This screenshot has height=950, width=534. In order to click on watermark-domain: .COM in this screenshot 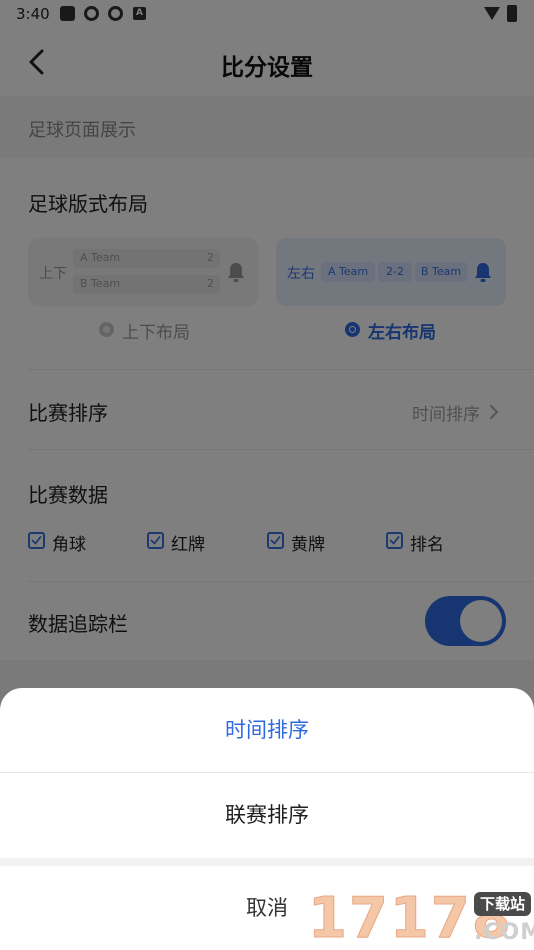, I will do `click(504, 932)`.